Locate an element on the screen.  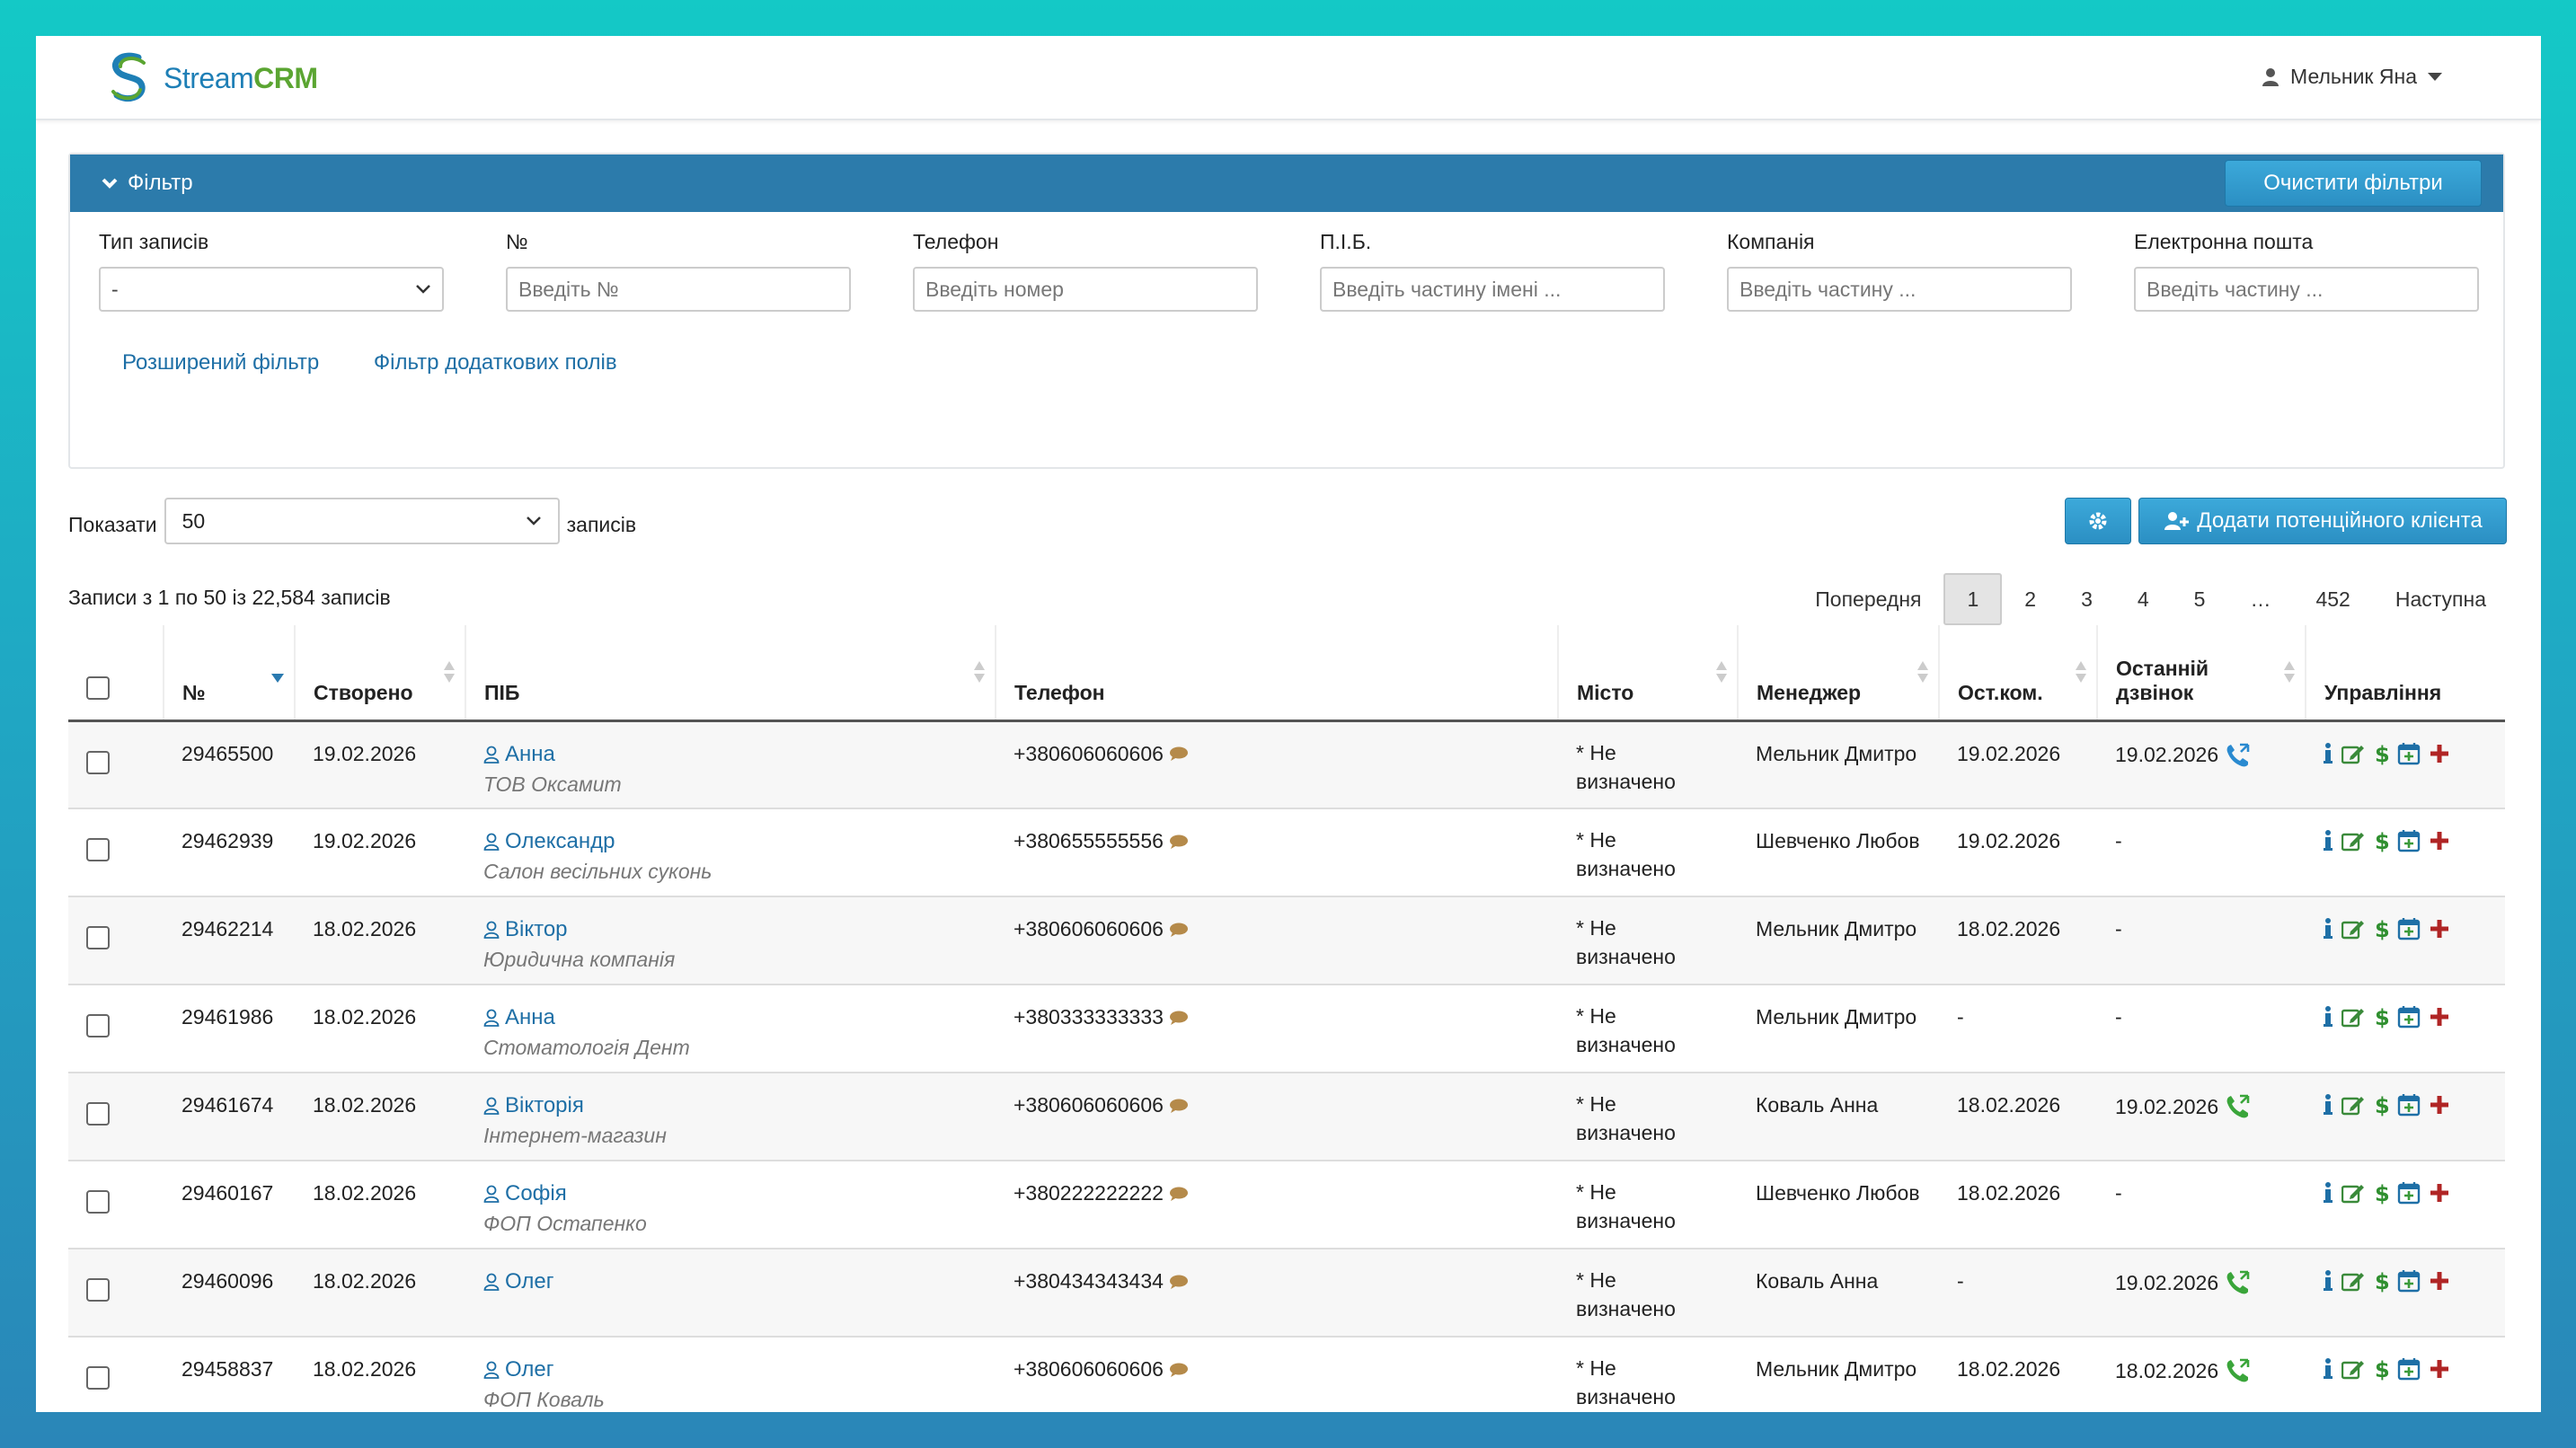
client-name-link: Софія is located at coordinates (740, 1194).